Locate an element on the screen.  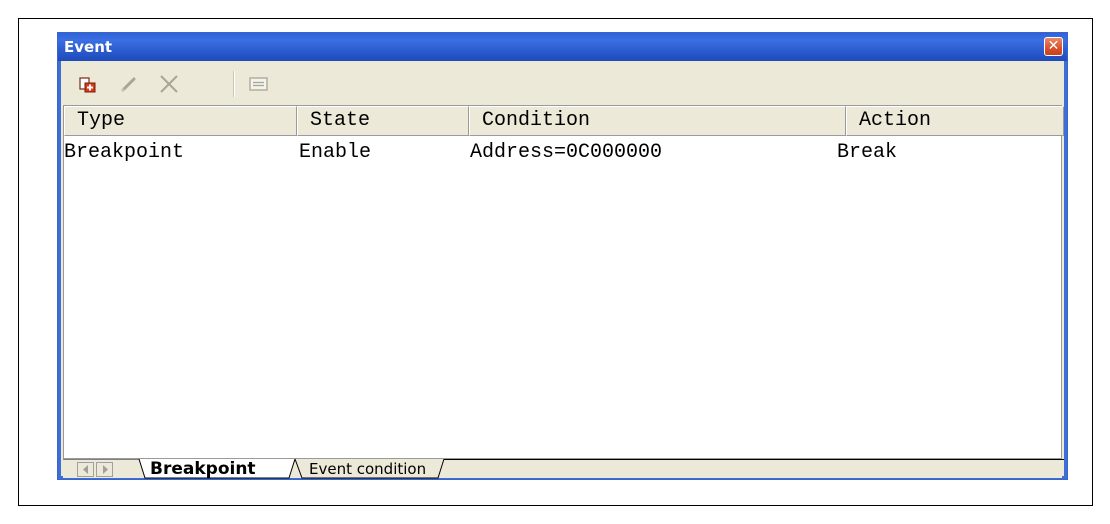
column-header-action: Action is located at coordinates (955, 121).